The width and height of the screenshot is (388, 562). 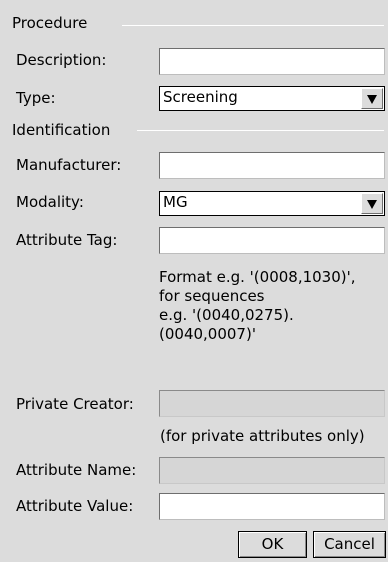 What do you see at coordinates (272, 61) in the screenshot?
I see `description-input` at bounding box center [272, 61].